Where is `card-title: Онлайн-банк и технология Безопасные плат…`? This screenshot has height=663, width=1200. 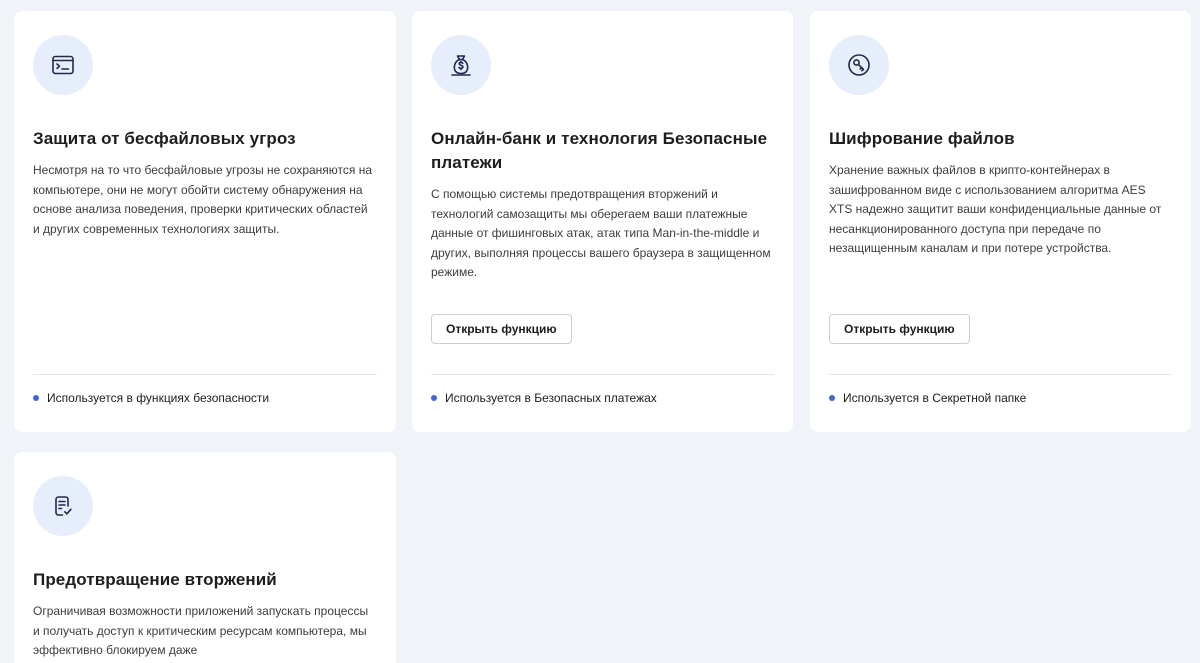
card-title: Онлайн-банк и технология Безопасные плат… is located at coordinates (599, 150).